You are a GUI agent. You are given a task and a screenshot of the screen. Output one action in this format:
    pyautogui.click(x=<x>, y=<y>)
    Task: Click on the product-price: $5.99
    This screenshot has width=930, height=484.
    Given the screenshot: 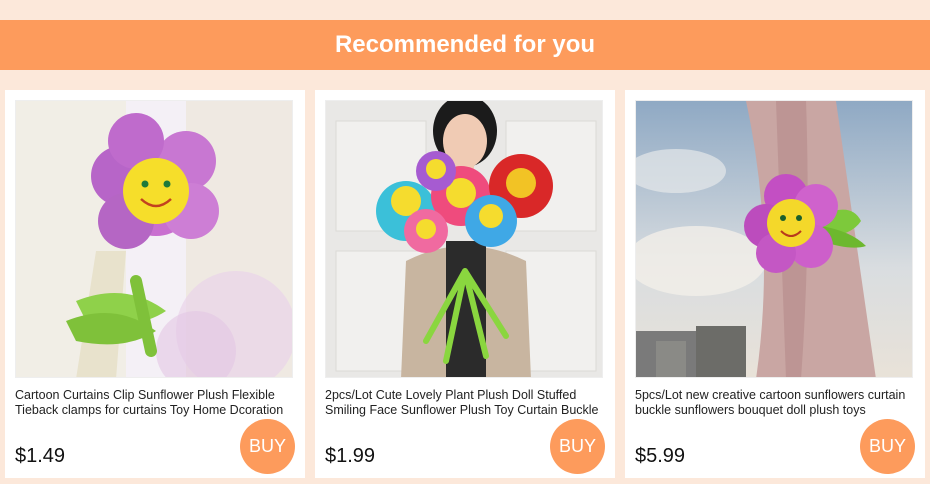 What is the action you would take?
    pyautogui.click(x=660, y=456)
    